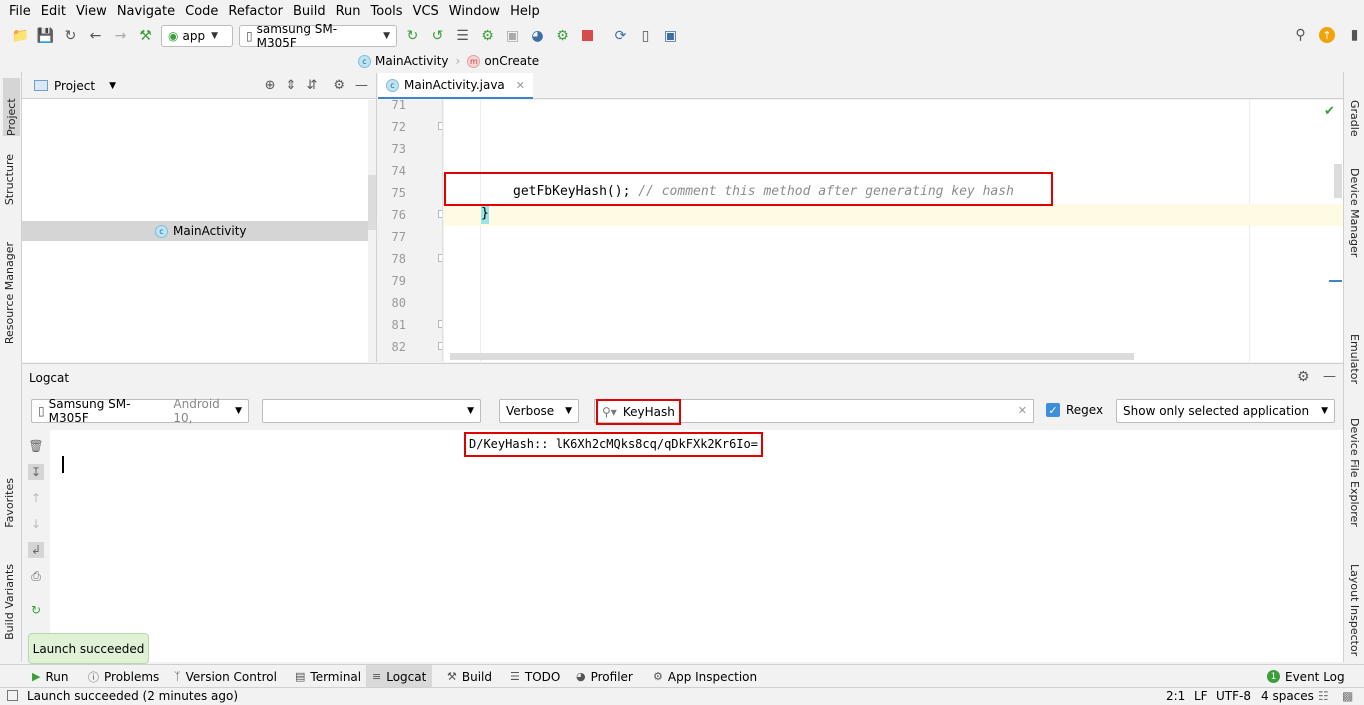 The image size is (1364, 705). Describe the element at coordinates (146, 11) in the screenshot. I see `menu-navigate: Navigate` at that location.